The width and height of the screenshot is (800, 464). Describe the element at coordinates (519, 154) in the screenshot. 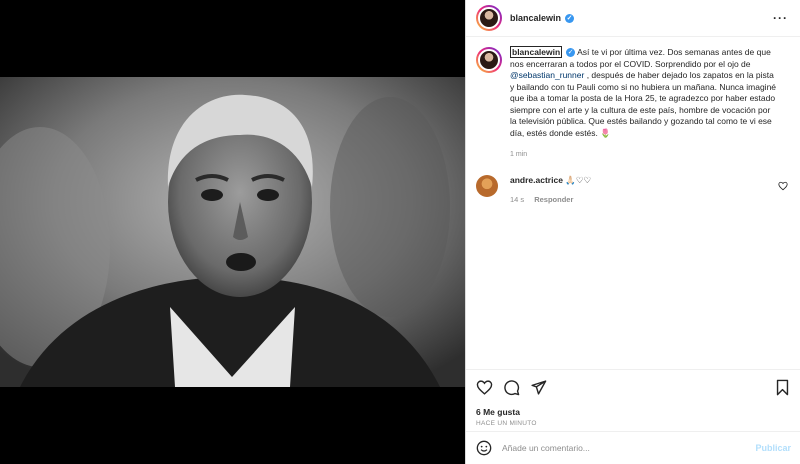

I see `caption-time: 1 min` at that location.